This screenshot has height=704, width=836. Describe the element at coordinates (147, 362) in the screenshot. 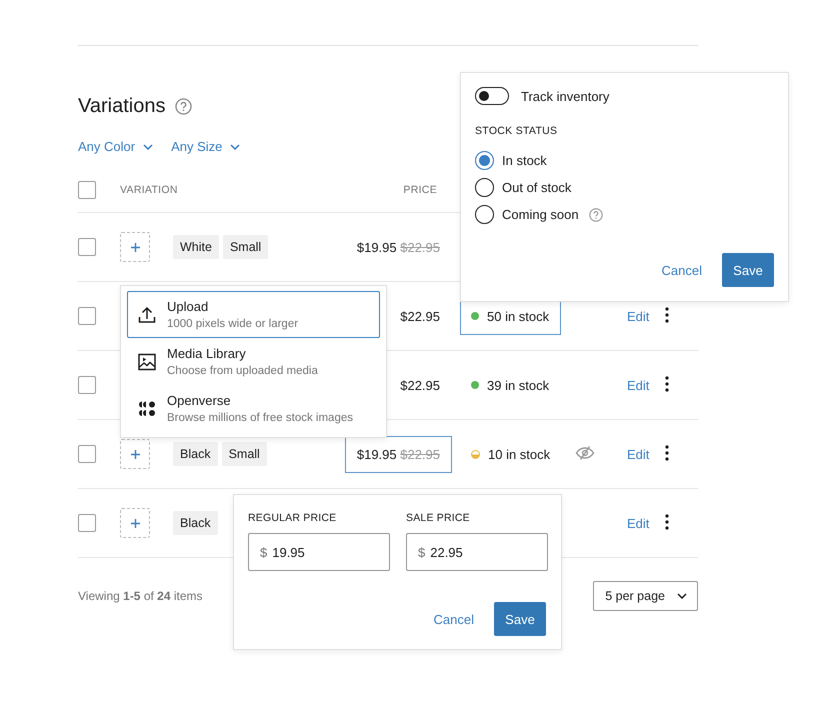

I see `image-icon` at that location.